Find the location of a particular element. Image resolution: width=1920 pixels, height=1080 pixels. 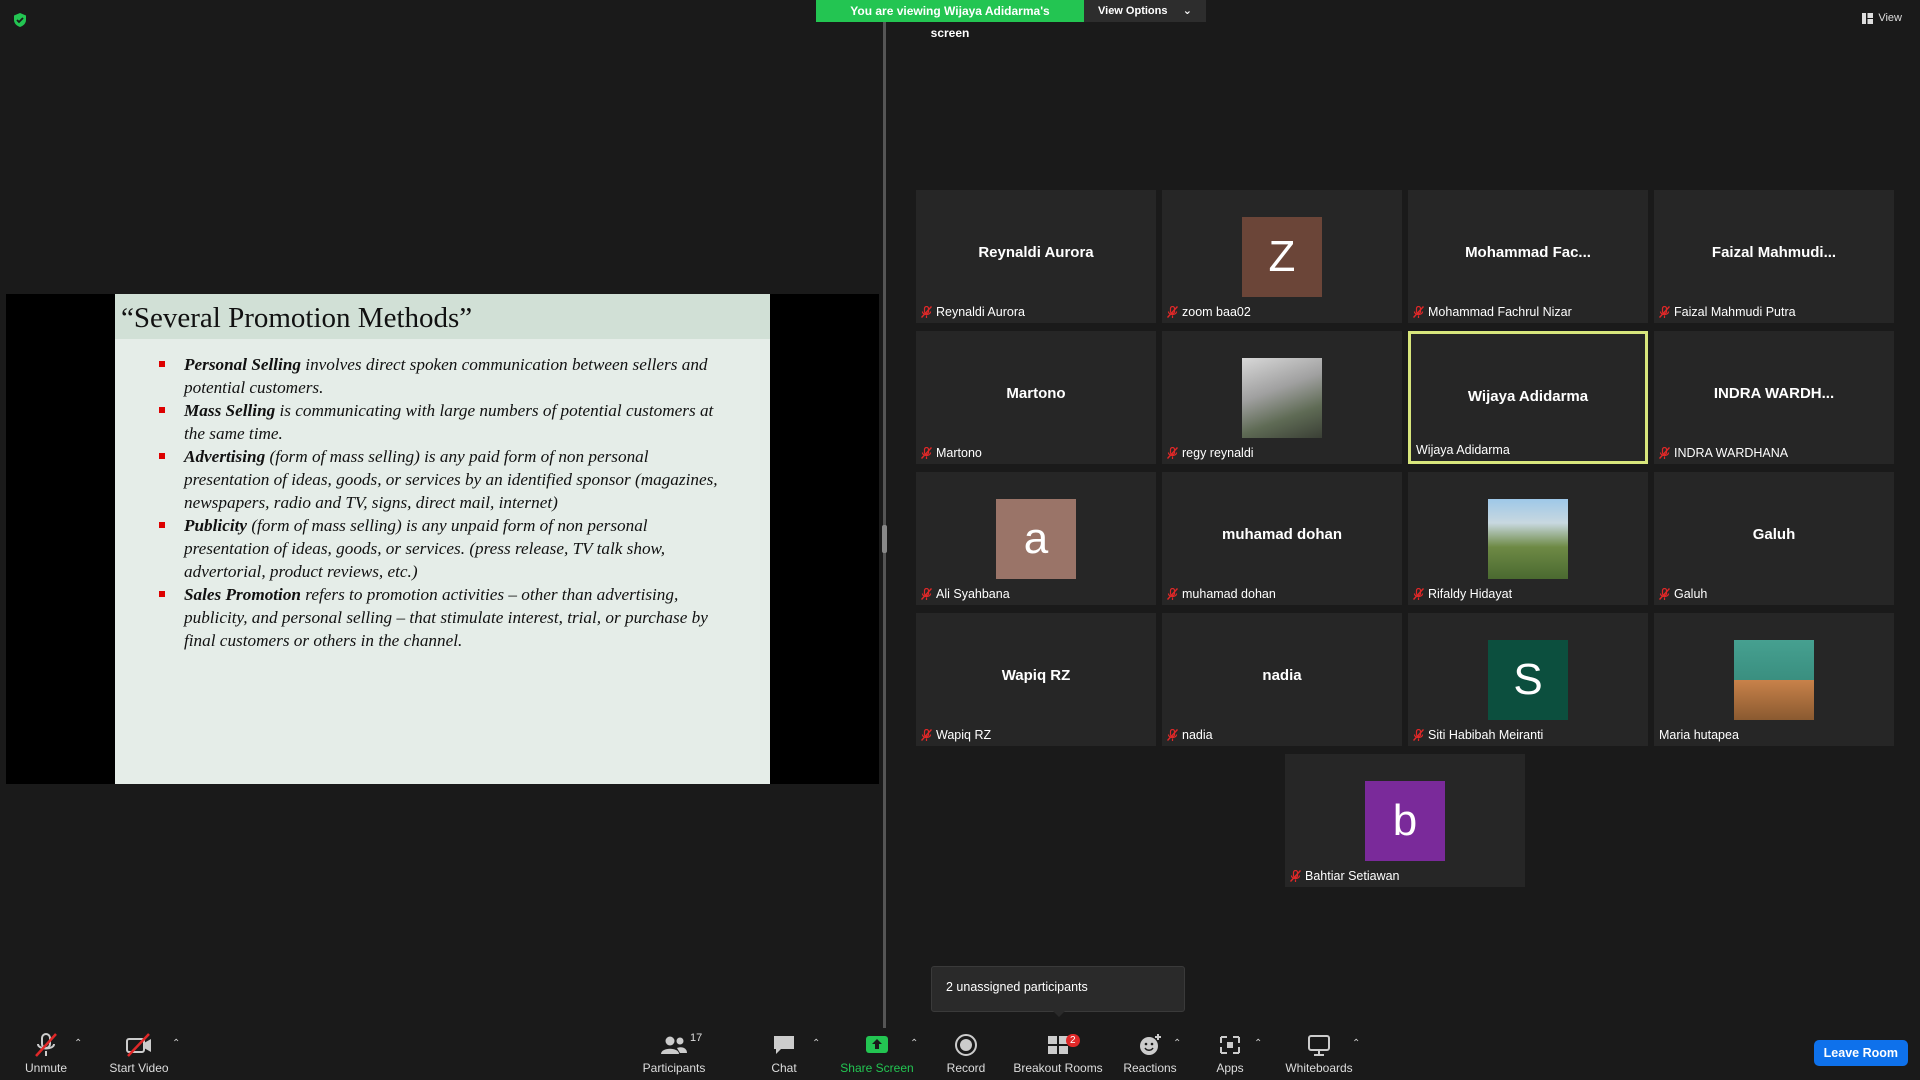

share-options-caret-icon: ⌃ is located at coordinates (914, 1043).